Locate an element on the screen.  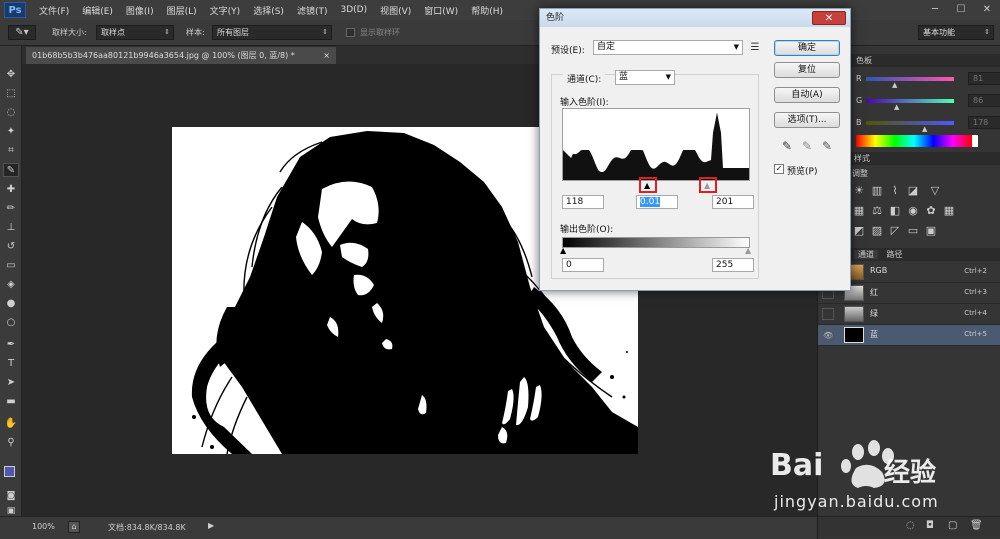
document-info: 文档:834.8K/834.8K is located at coordinates (147, 527).